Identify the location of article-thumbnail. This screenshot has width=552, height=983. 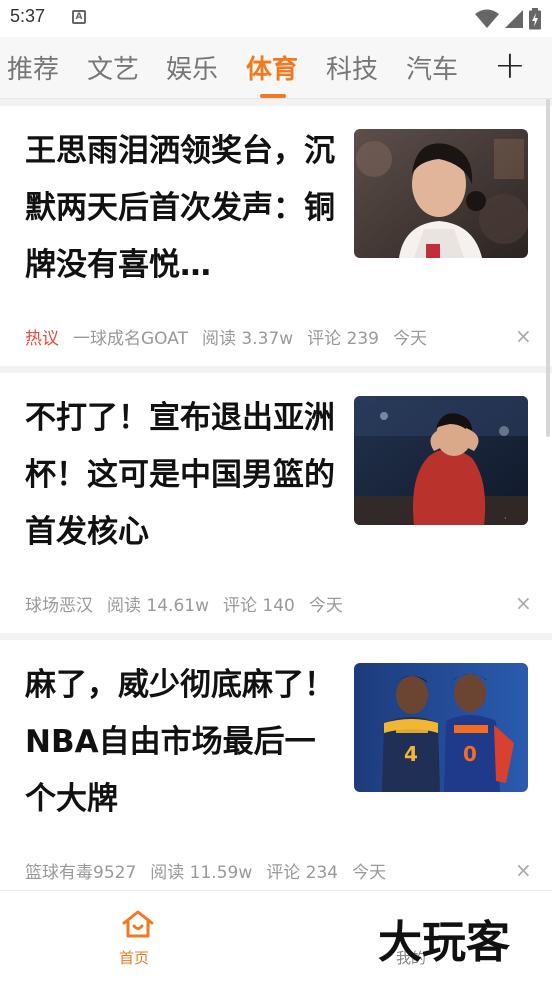
(441, 193).